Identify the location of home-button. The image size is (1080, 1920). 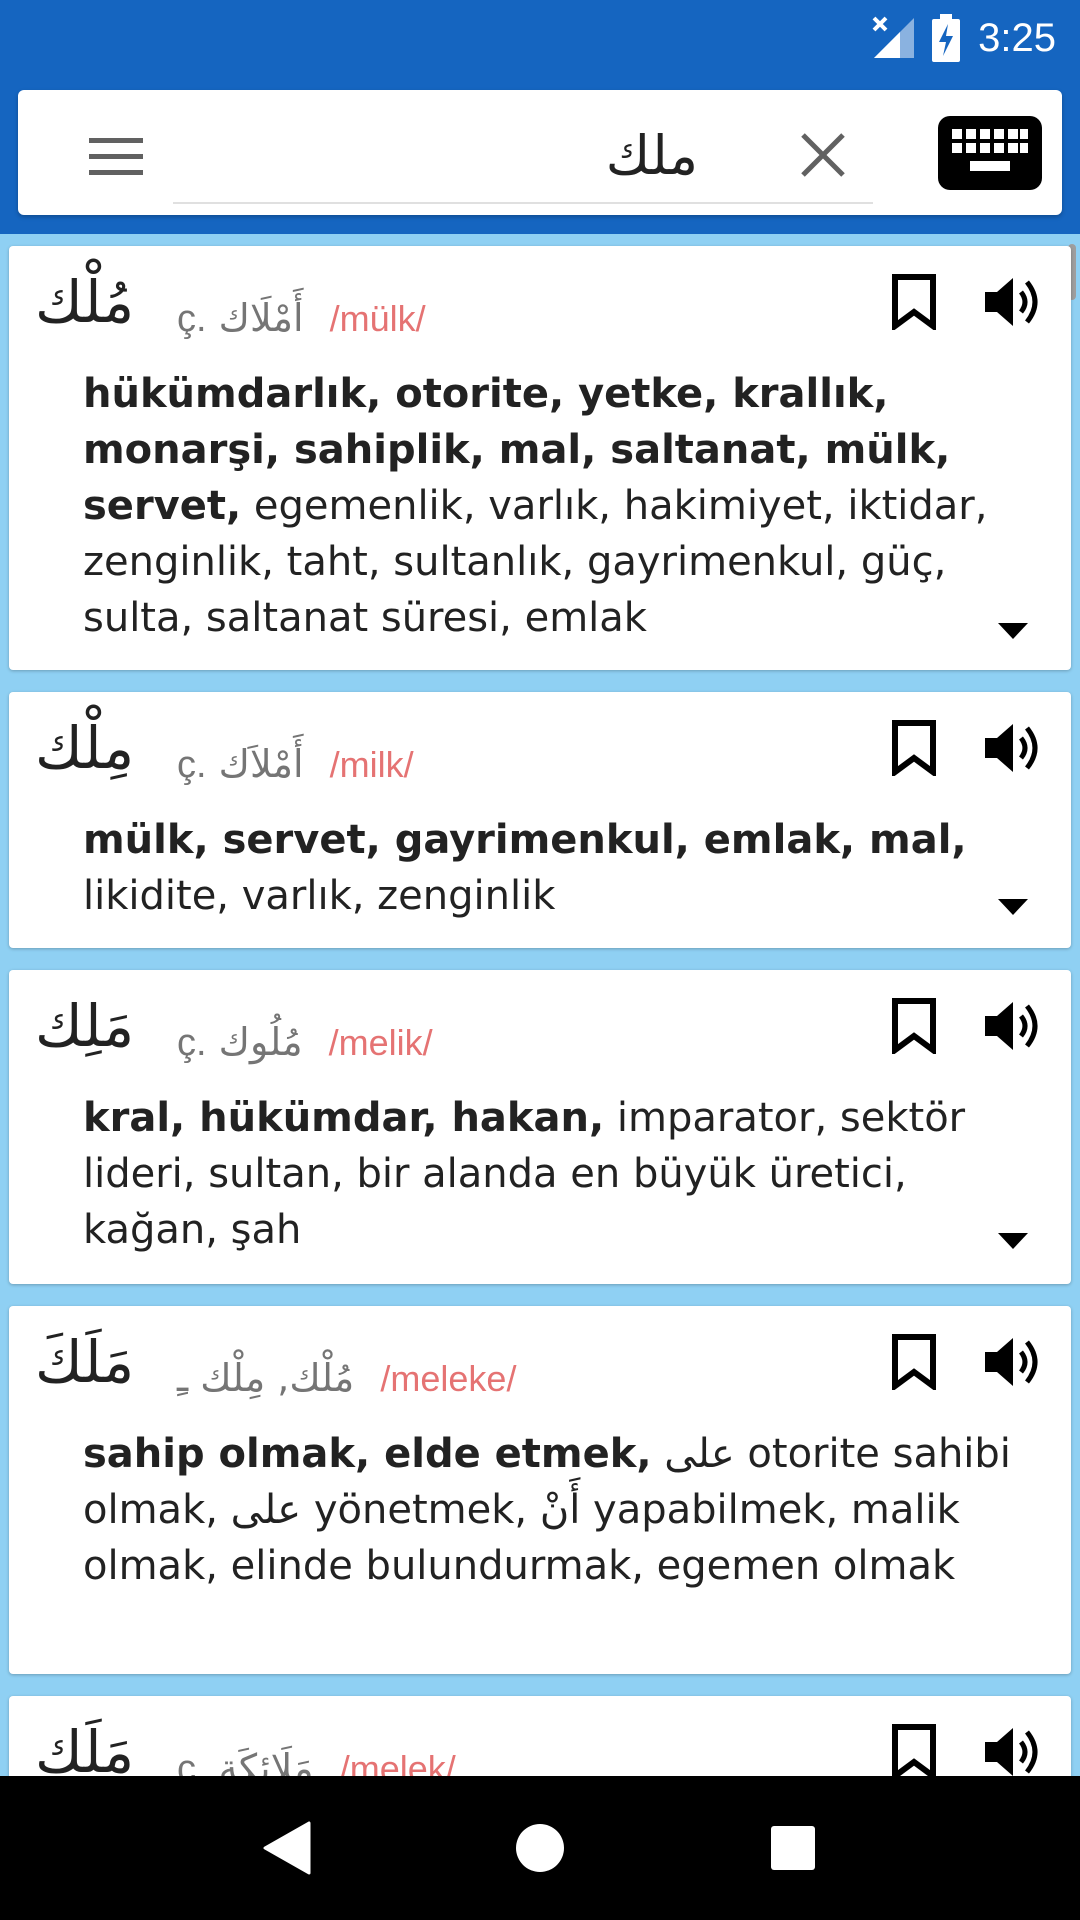
(540, 1848).